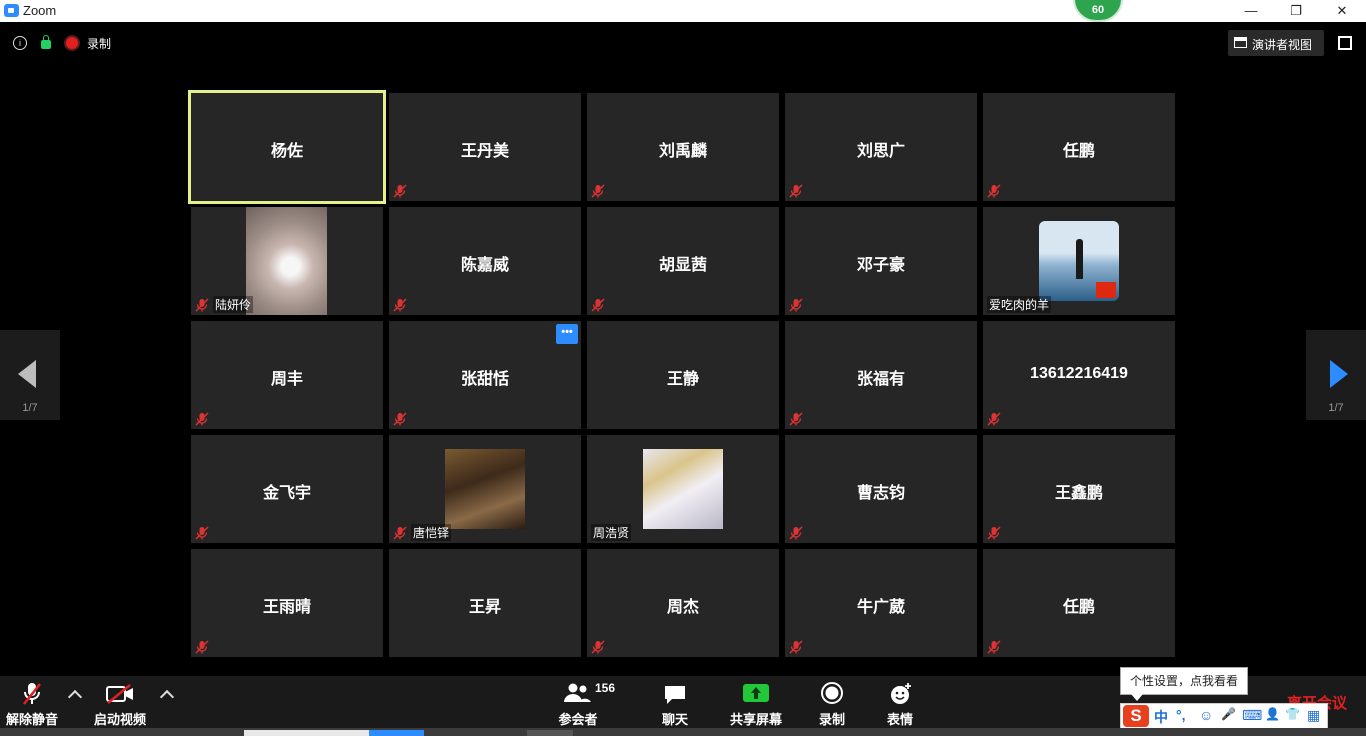  Describe the element at coordinates (286, 379) in the screenshot. I see `participant-name: 周丰` at that location.